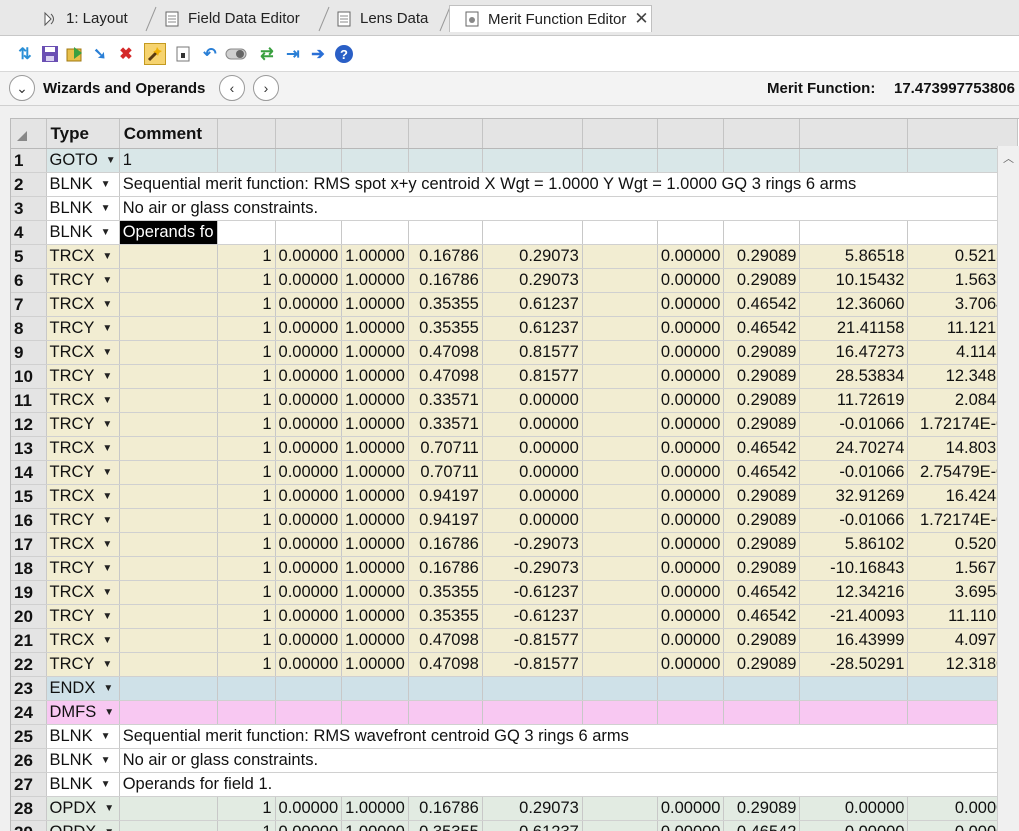 The image size is (1019, 831). I want to click on swap-icon: ⇄, so click(267, 54).